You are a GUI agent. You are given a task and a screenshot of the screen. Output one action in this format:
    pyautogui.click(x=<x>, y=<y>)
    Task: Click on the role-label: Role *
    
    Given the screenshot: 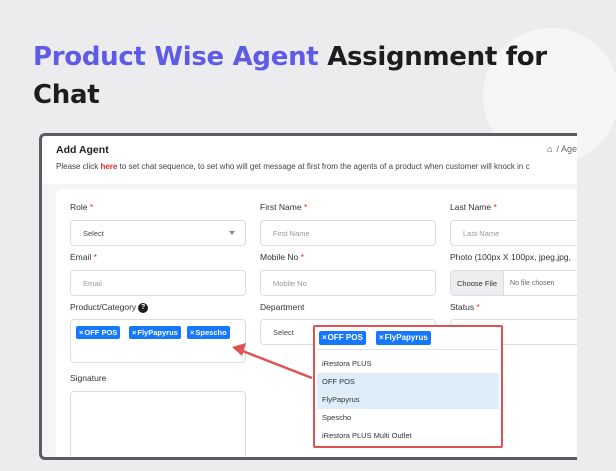 What is the action you would take?
    pyautogui.click(x=81, y=207)
    